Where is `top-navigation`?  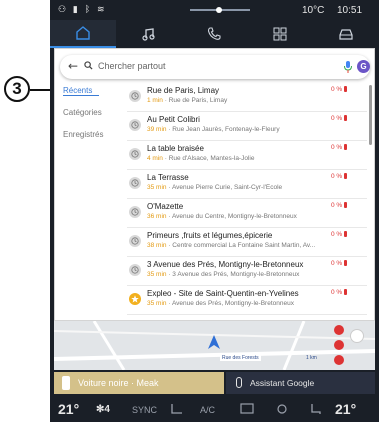
top-navigation is located at coordinates (214, 34).